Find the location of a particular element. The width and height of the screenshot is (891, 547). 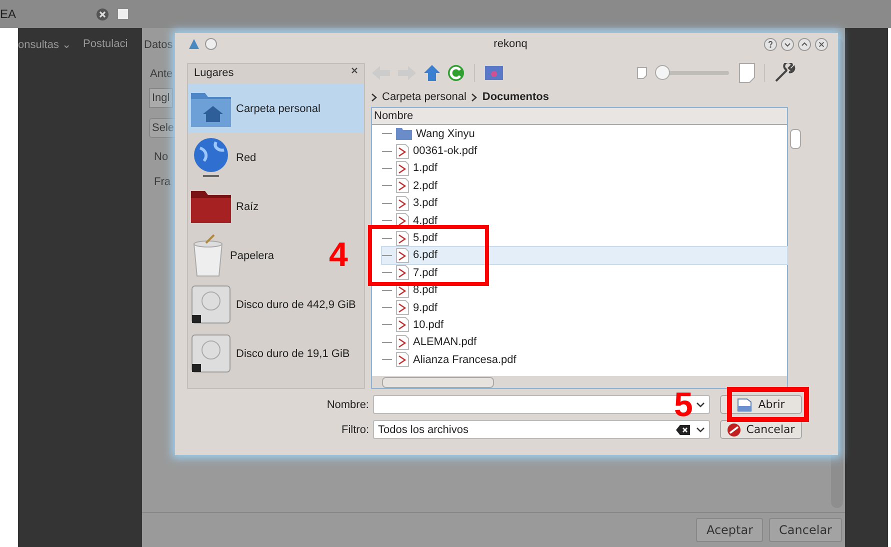

nav-item: Postulaci is located at coordinates (105, 44).